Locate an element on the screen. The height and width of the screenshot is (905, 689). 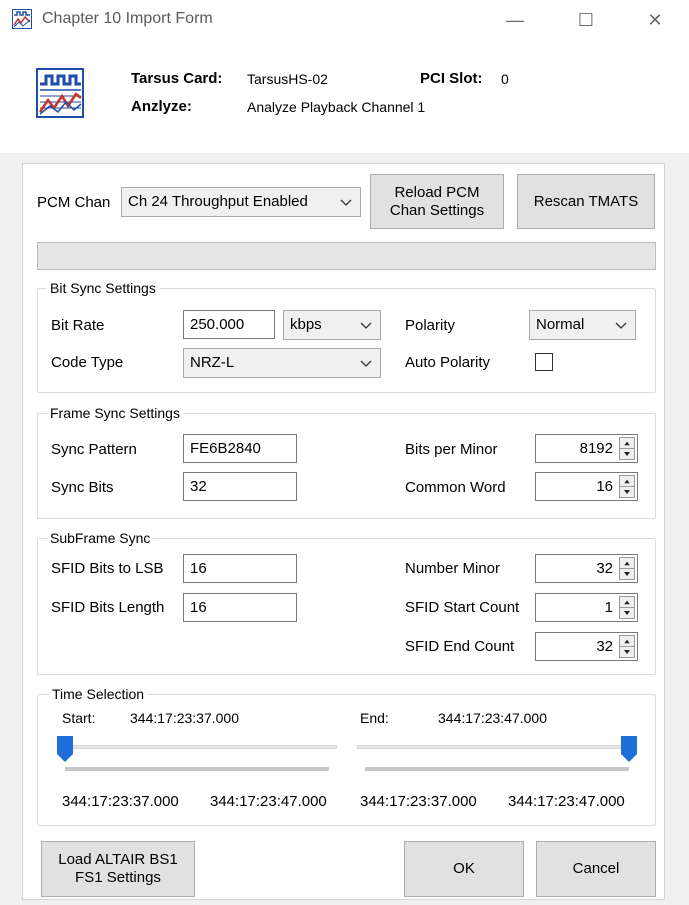
frame-sync-group is located at coordinates (346, 466).